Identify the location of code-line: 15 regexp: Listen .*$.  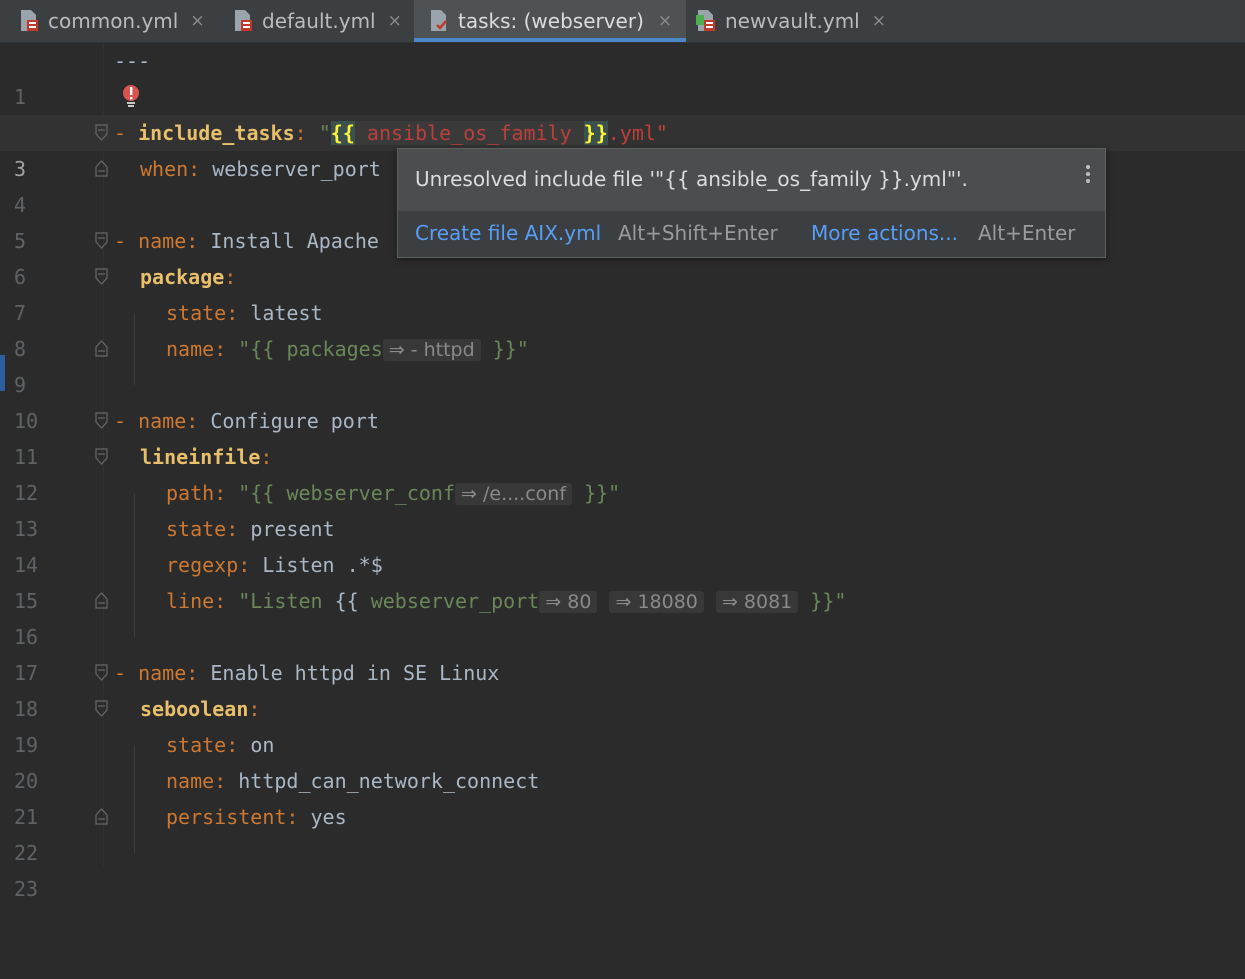
(622, 580).